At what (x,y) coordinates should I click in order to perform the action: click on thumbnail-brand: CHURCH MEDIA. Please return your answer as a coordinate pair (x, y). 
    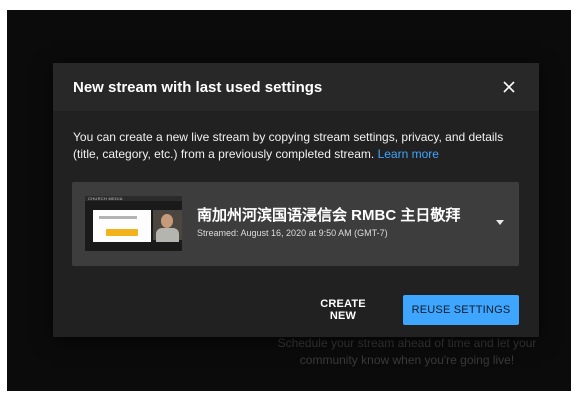
    Looking at the image, I should click on (105, 198).